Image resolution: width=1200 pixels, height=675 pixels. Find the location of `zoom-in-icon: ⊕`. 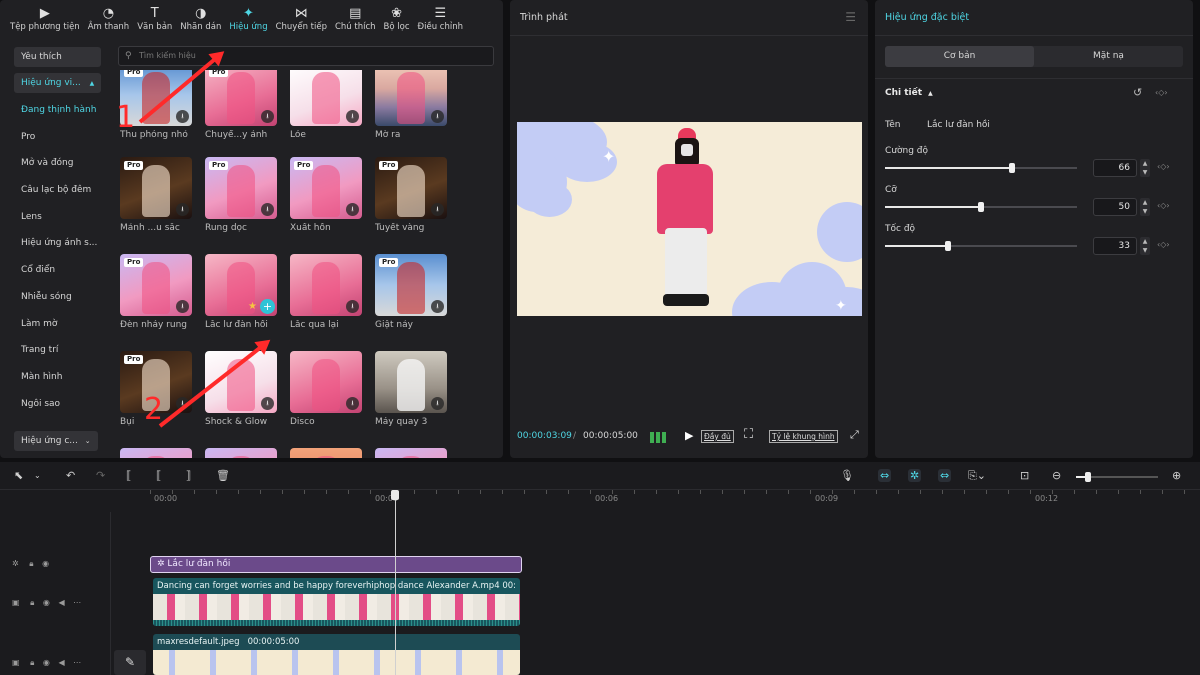

zoom-in-icon: ⊕ is located at coordinates (1176, 475).